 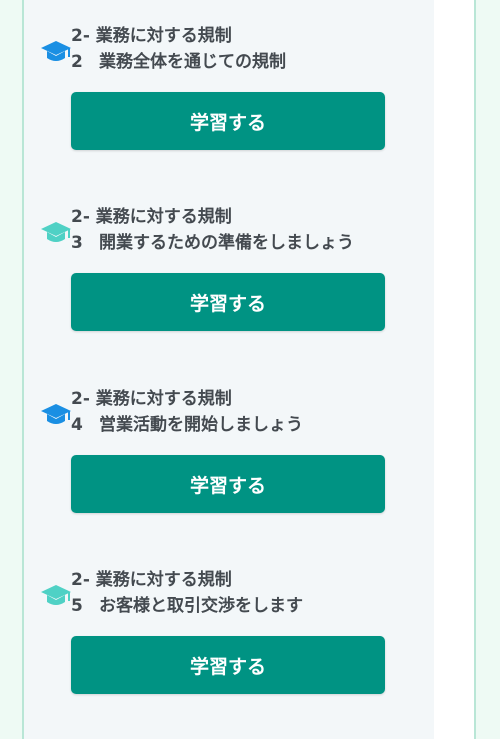 What do you see at coordinates (77, 243) in the screenshot?
I see `lesson-number: 3` at bounding box center [77, 243].